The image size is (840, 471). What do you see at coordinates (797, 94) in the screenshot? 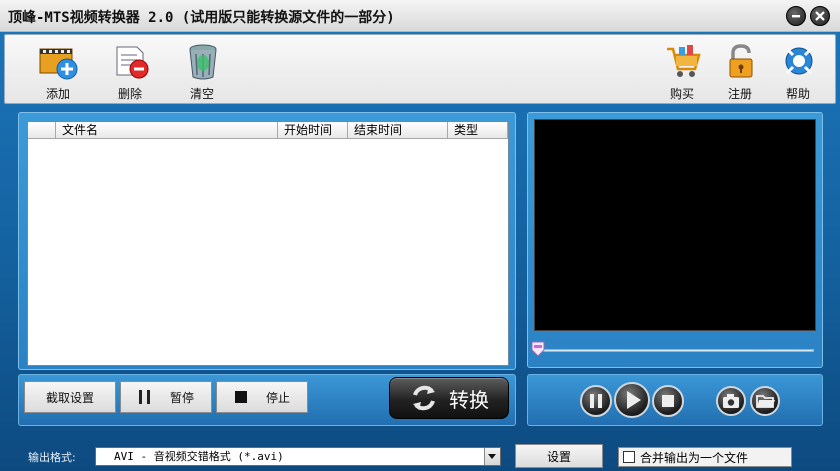
I see `help-label: 帮助` at bounding box center [797, 94].